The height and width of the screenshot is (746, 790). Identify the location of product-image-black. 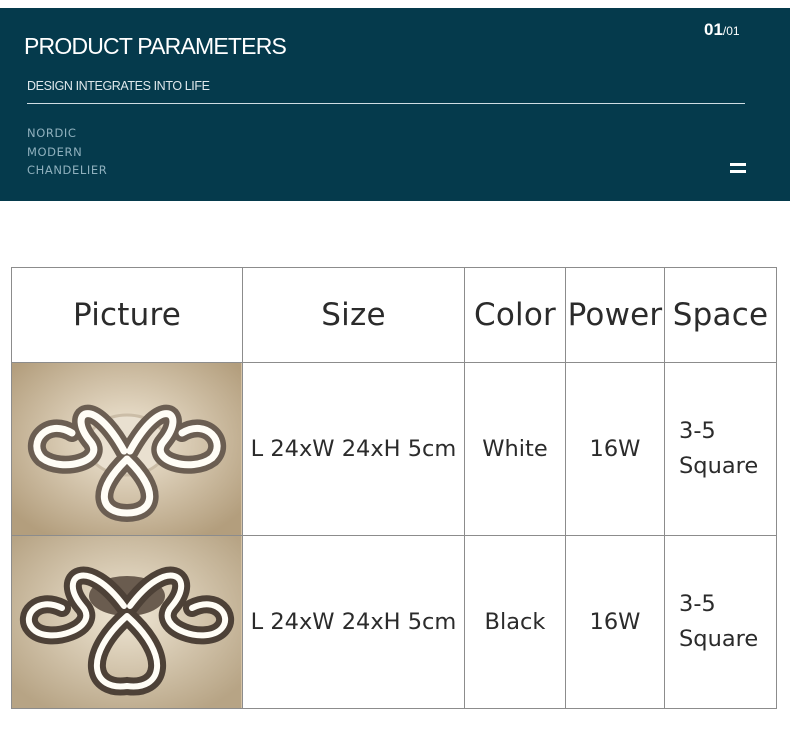
(127, 622).